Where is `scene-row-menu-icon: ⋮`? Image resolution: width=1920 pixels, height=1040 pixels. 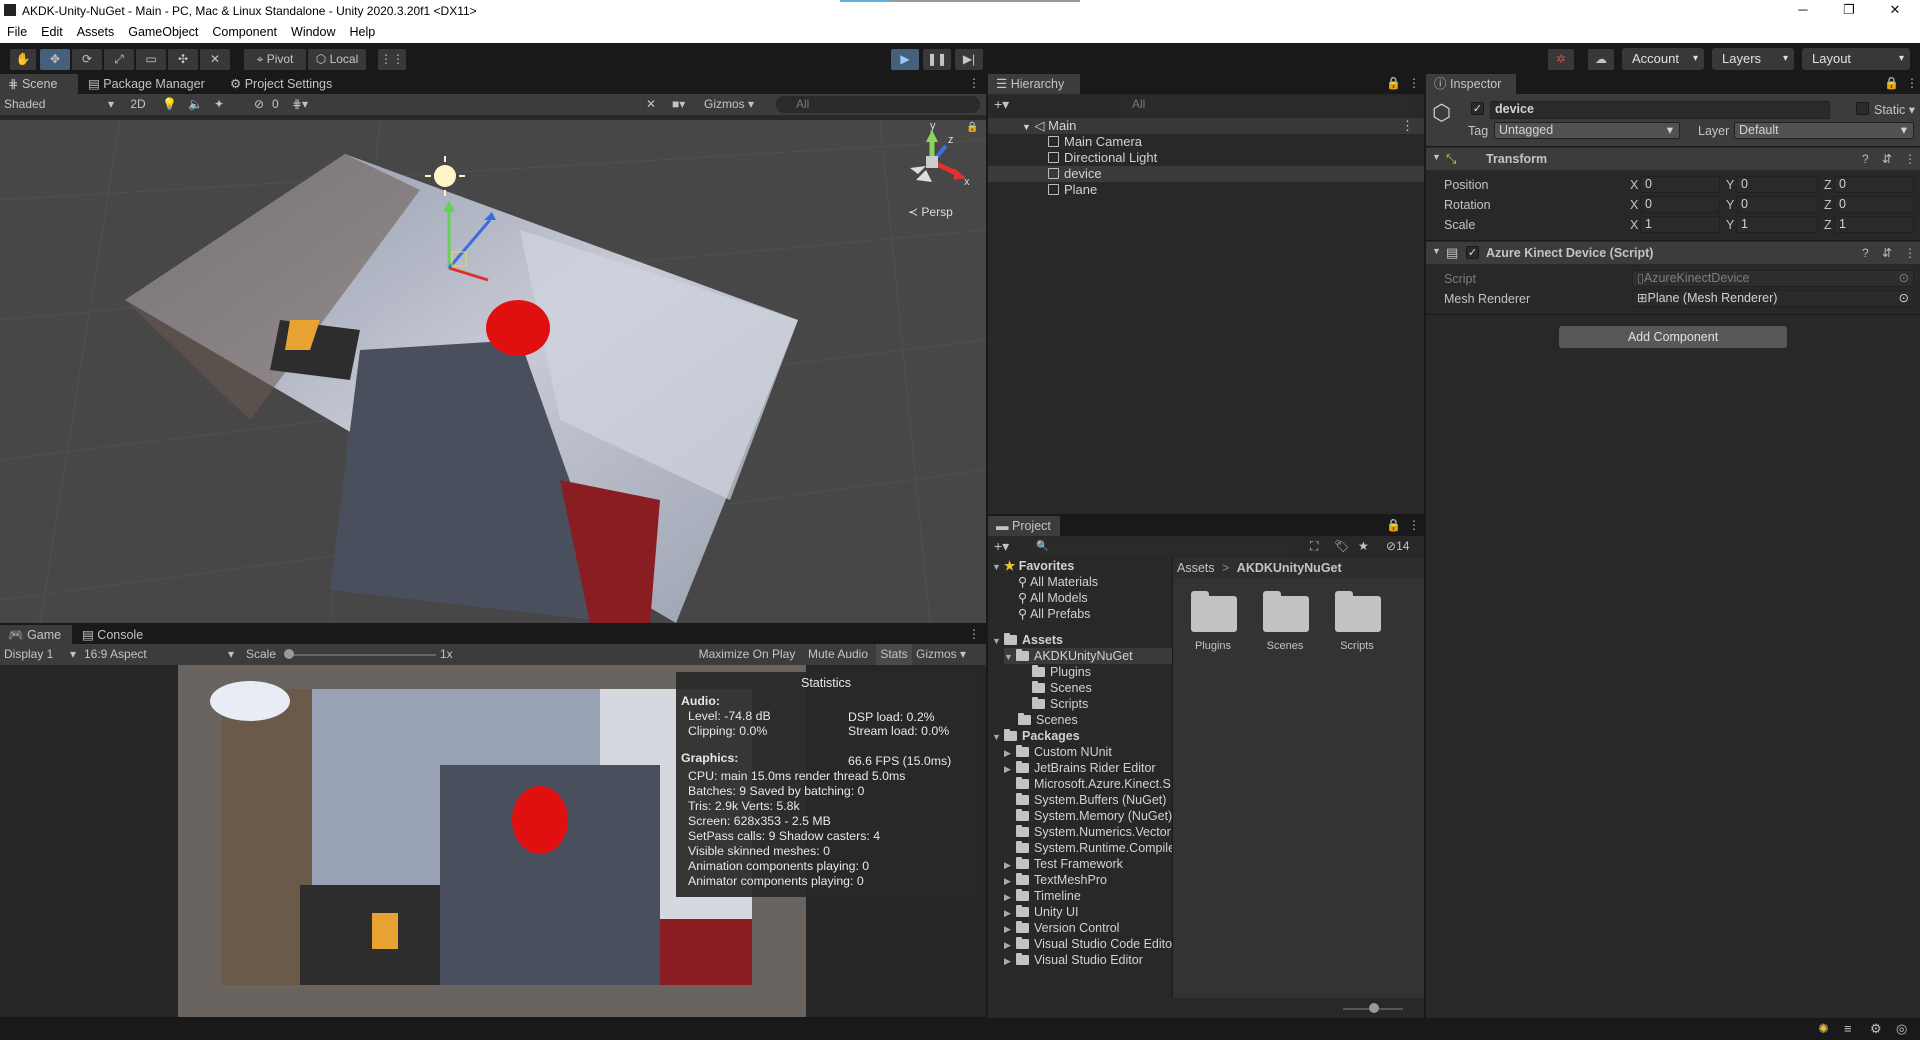 scene-row-menu-icon: ⋮ is located at coordinates (1407, 126).